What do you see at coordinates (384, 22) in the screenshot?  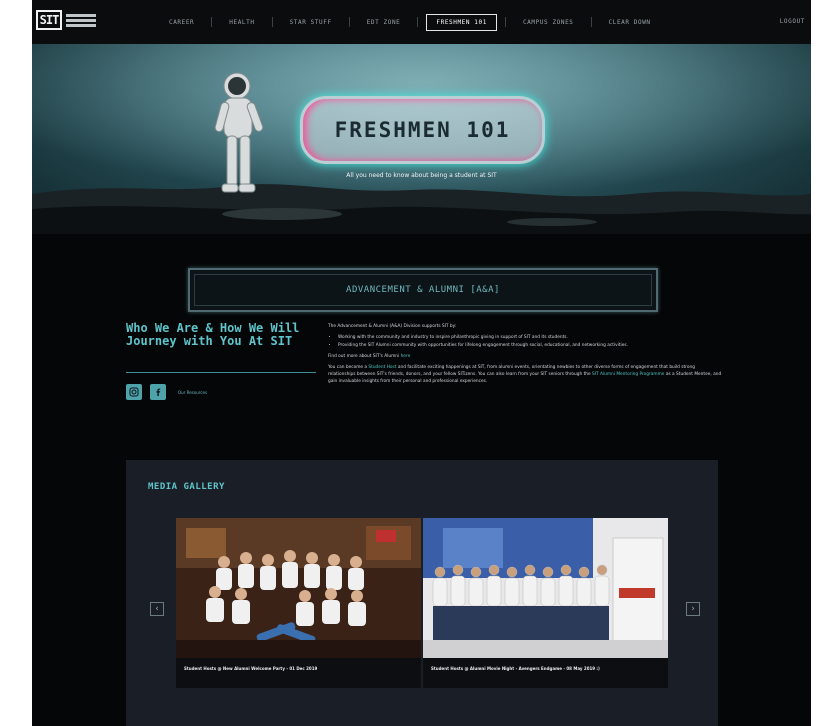 I see `nav-item-edt-zone: EDT ZONE` at bounding box center [384, 22].